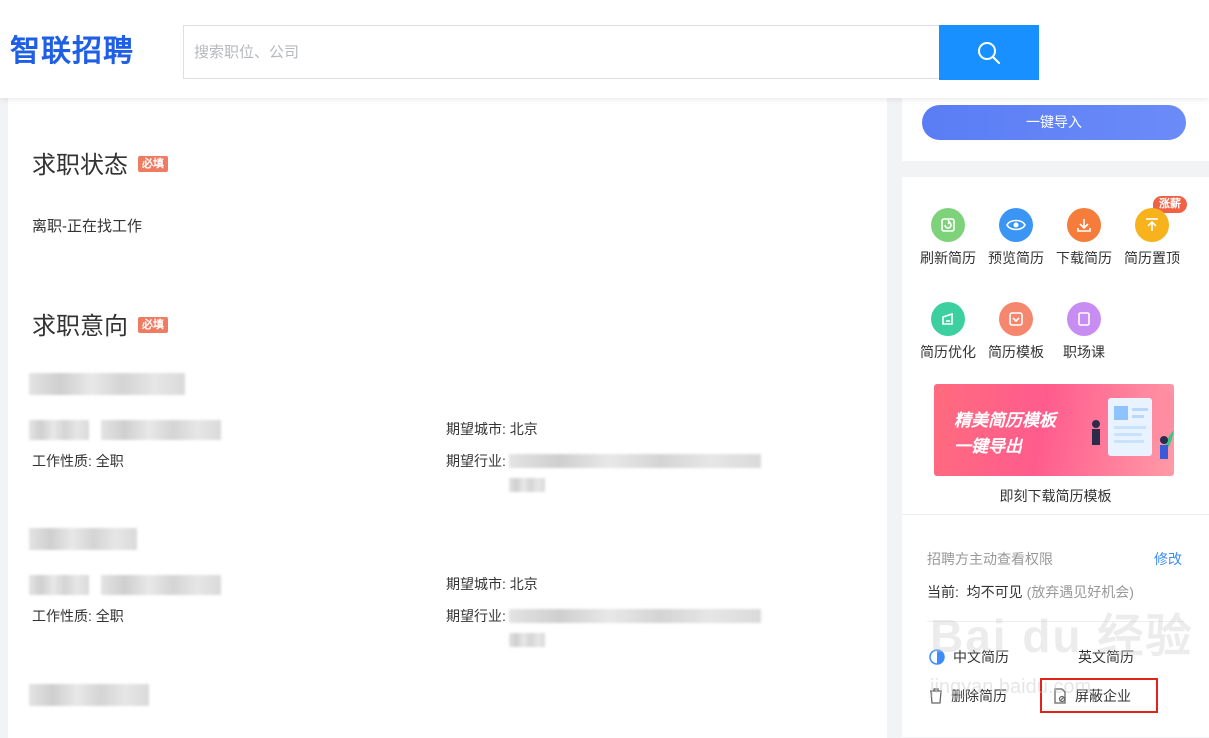 The width and height of the screenshot is (1209, 738). Describe the element at coordinates (990, 559) in the screenshot. I see `permission-label: 招聘方主动查看权限` at that location.